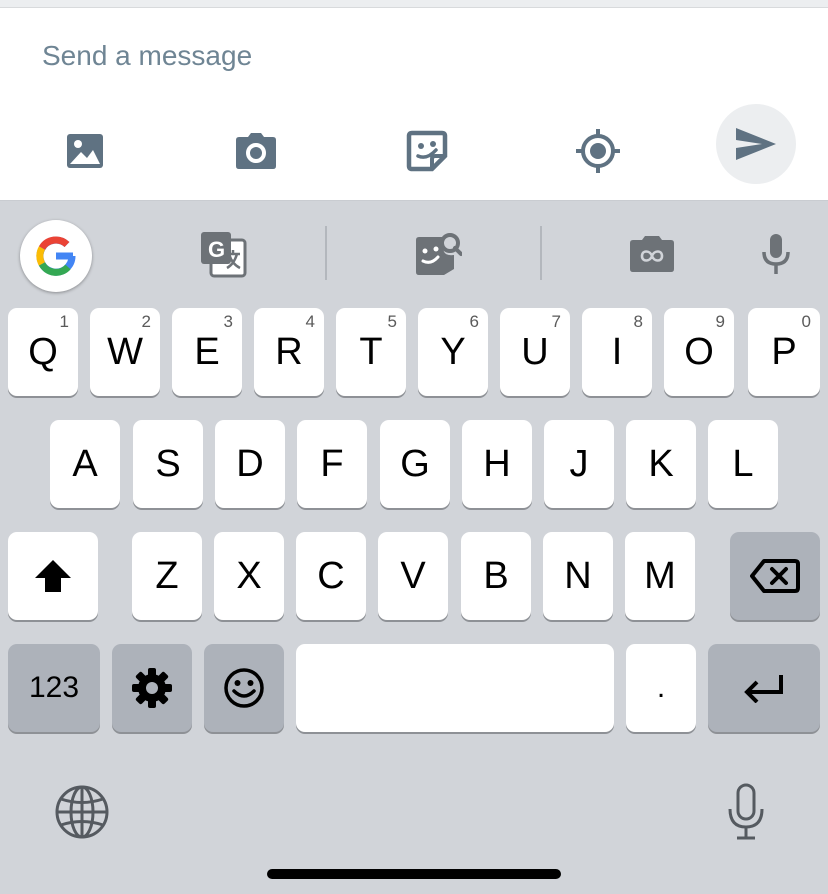 This screenshot has width=828, height=894. What do you see at coordinates (372, 56) in the screenshot?
I see `message-input` at bounding box center [372, 56].